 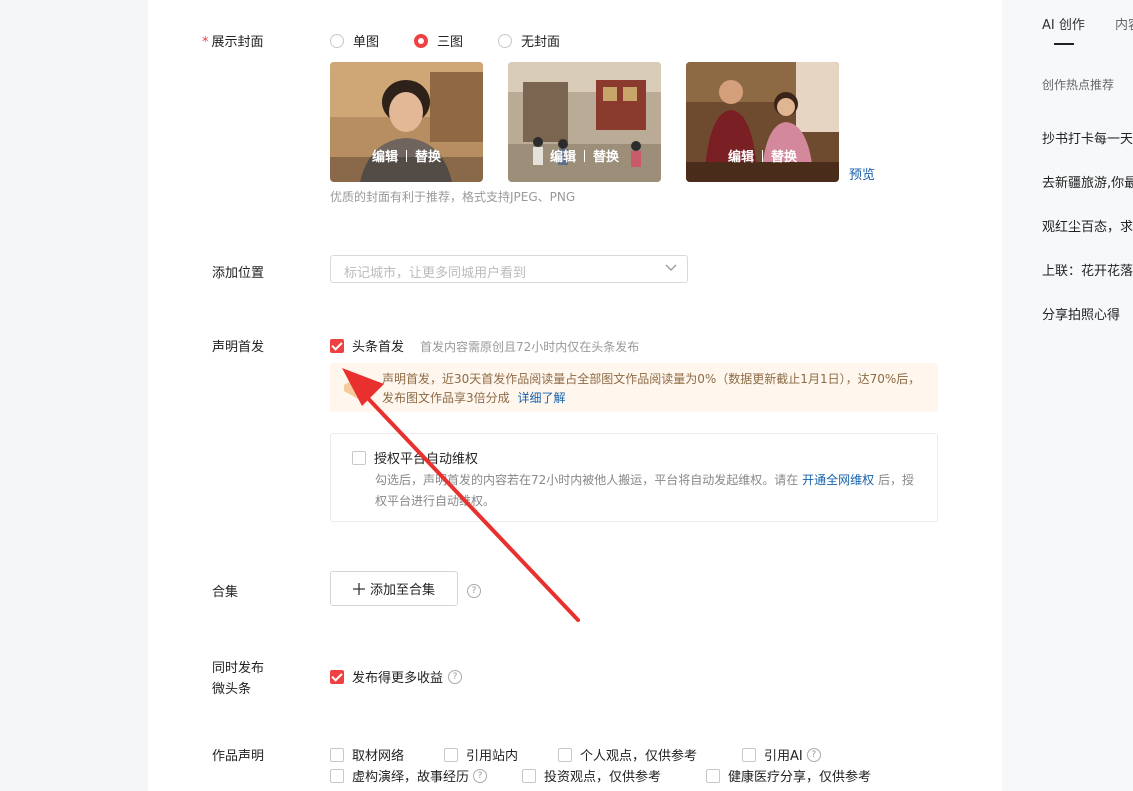 I want to click on declaration-option-investment: 投资观点，仅供参考, so click(x=591, y=775).